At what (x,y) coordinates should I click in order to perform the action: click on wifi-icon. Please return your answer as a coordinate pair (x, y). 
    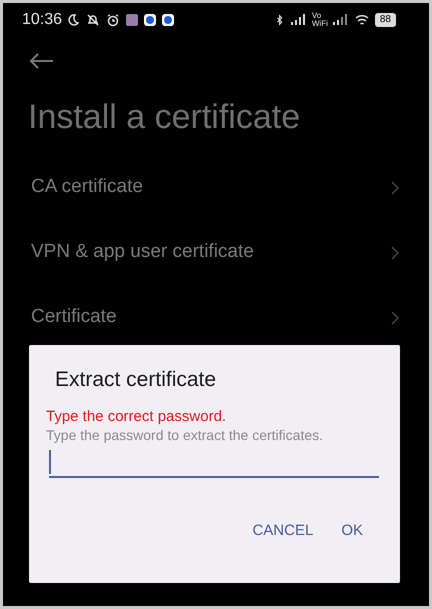
    Looking at the image, I should click on (362, 19).